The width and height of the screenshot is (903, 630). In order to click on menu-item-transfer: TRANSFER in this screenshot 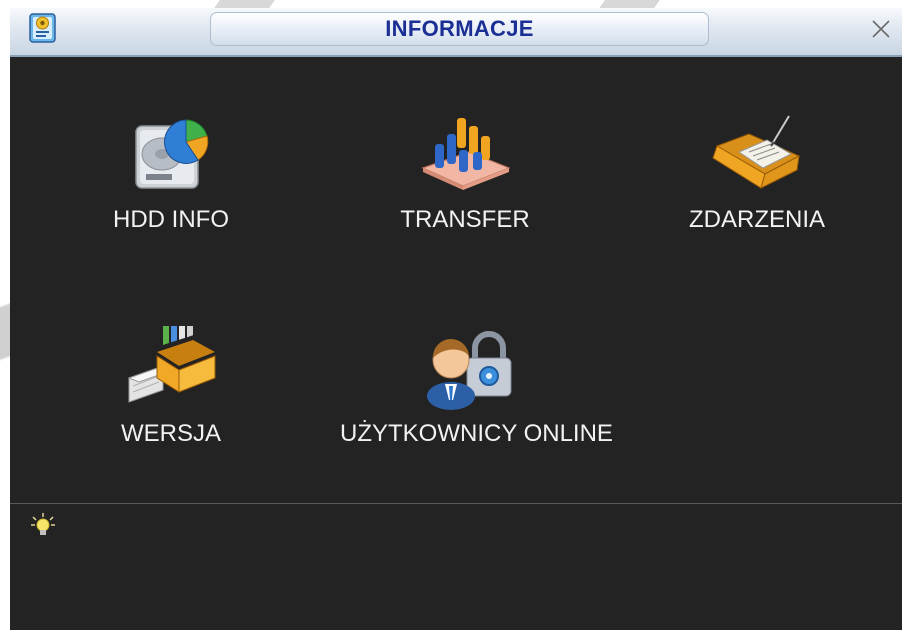, I will do `click(465, 173)`.